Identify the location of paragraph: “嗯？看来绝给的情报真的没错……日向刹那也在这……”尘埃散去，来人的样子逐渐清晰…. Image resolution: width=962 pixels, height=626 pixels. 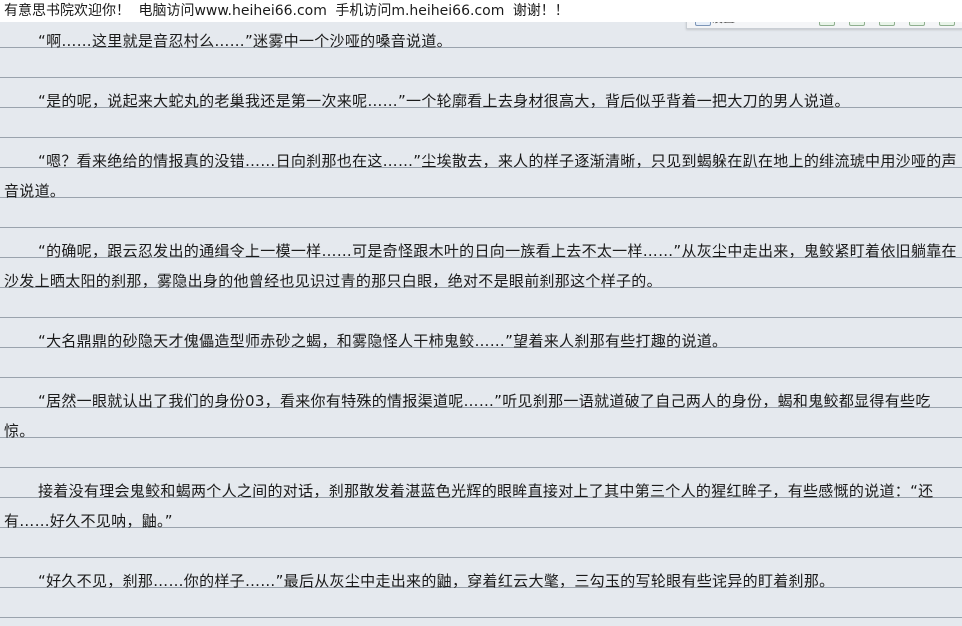
(480, 176).